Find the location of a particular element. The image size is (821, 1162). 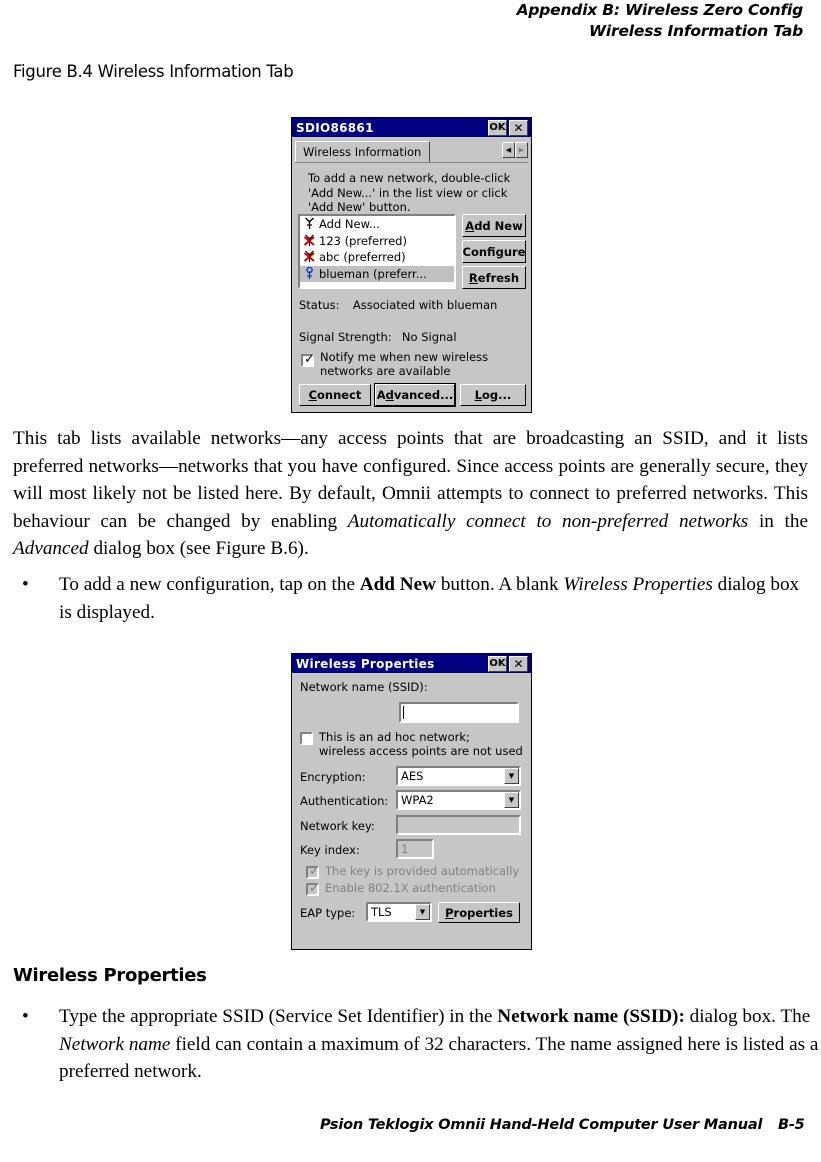

enable-8021x-label-text: Enable 802.1X authentication is located at coordinates (410, 888).